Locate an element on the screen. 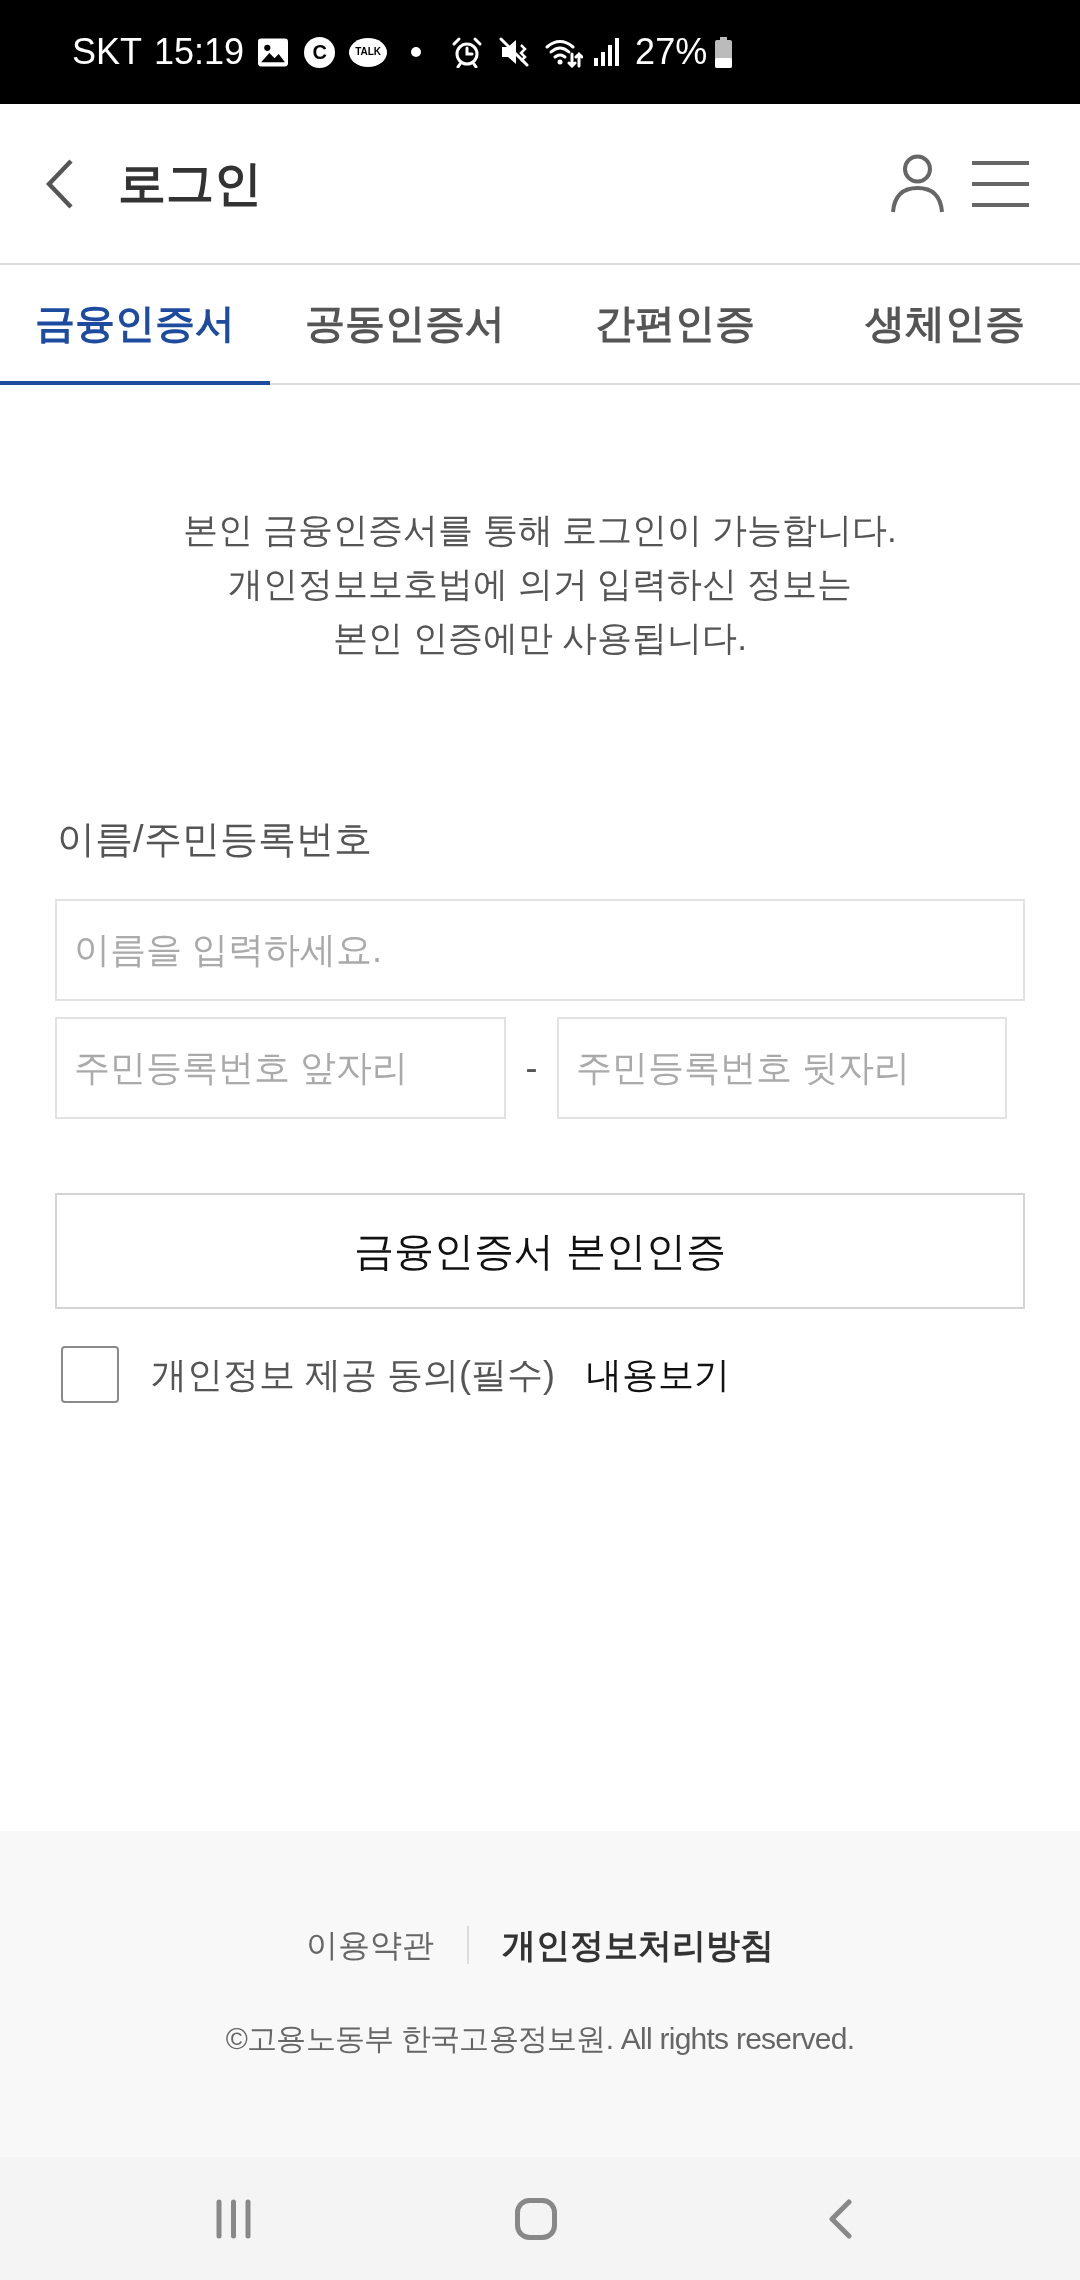  tab: 공동인증서 is located at coordinates (405, 325).